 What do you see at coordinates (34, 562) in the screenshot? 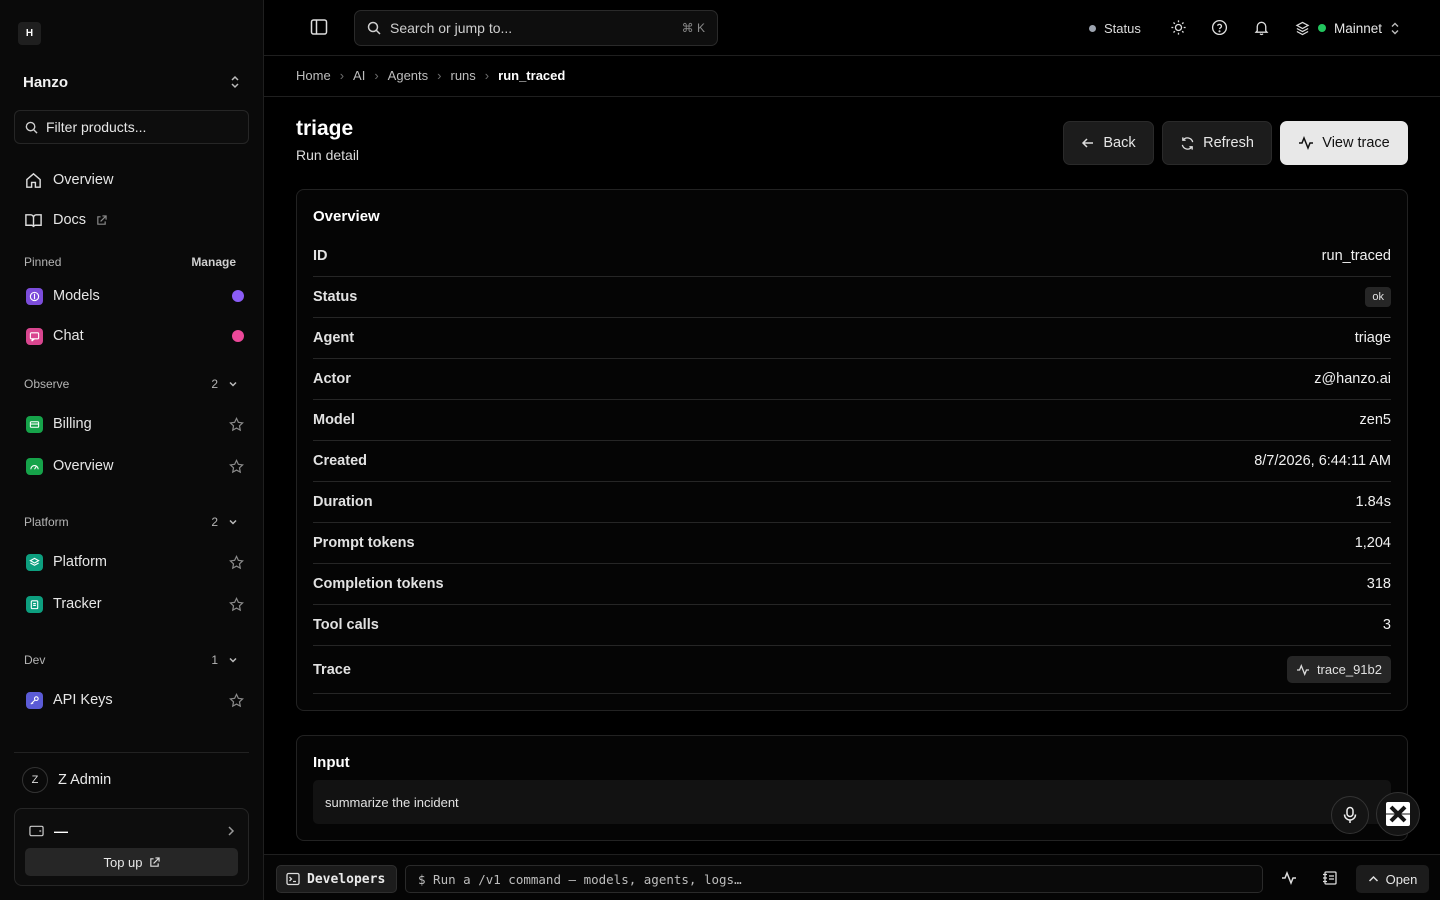
I see `layers-icon` at bounding box center [34, 562].